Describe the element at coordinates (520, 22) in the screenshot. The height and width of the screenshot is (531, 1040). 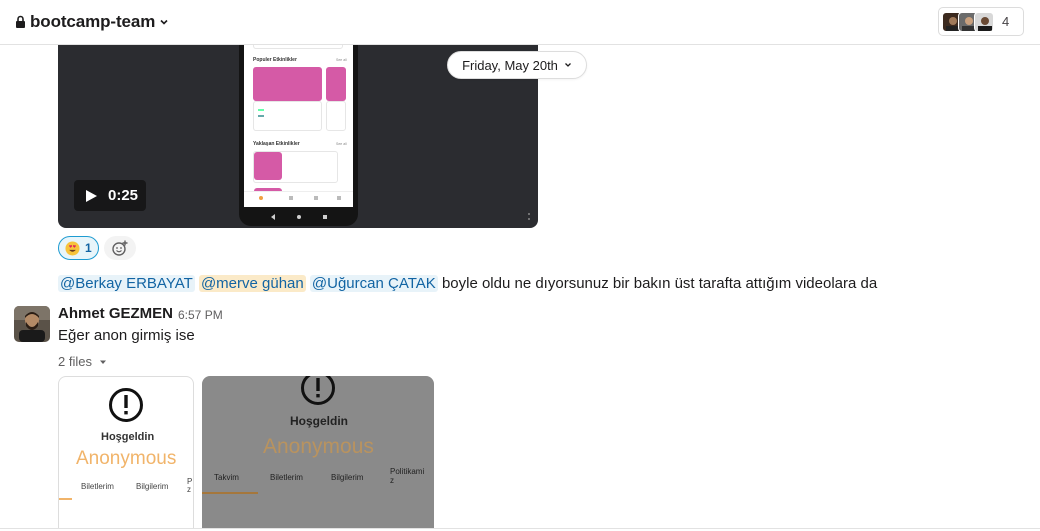
I see `channel-header: bootcamp-team 4` at that location.